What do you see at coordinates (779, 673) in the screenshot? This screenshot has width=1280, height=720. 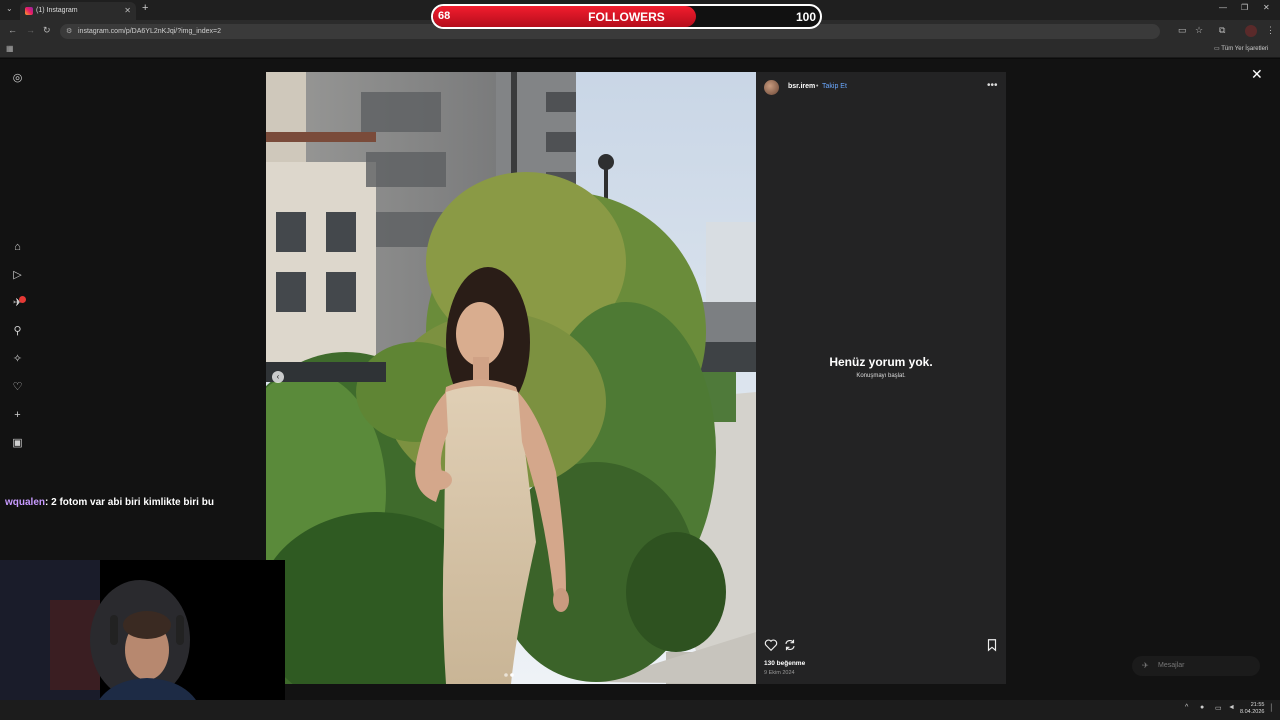 I see `post-date: 9 Ekim 2024` at bounding box center [779, 673].